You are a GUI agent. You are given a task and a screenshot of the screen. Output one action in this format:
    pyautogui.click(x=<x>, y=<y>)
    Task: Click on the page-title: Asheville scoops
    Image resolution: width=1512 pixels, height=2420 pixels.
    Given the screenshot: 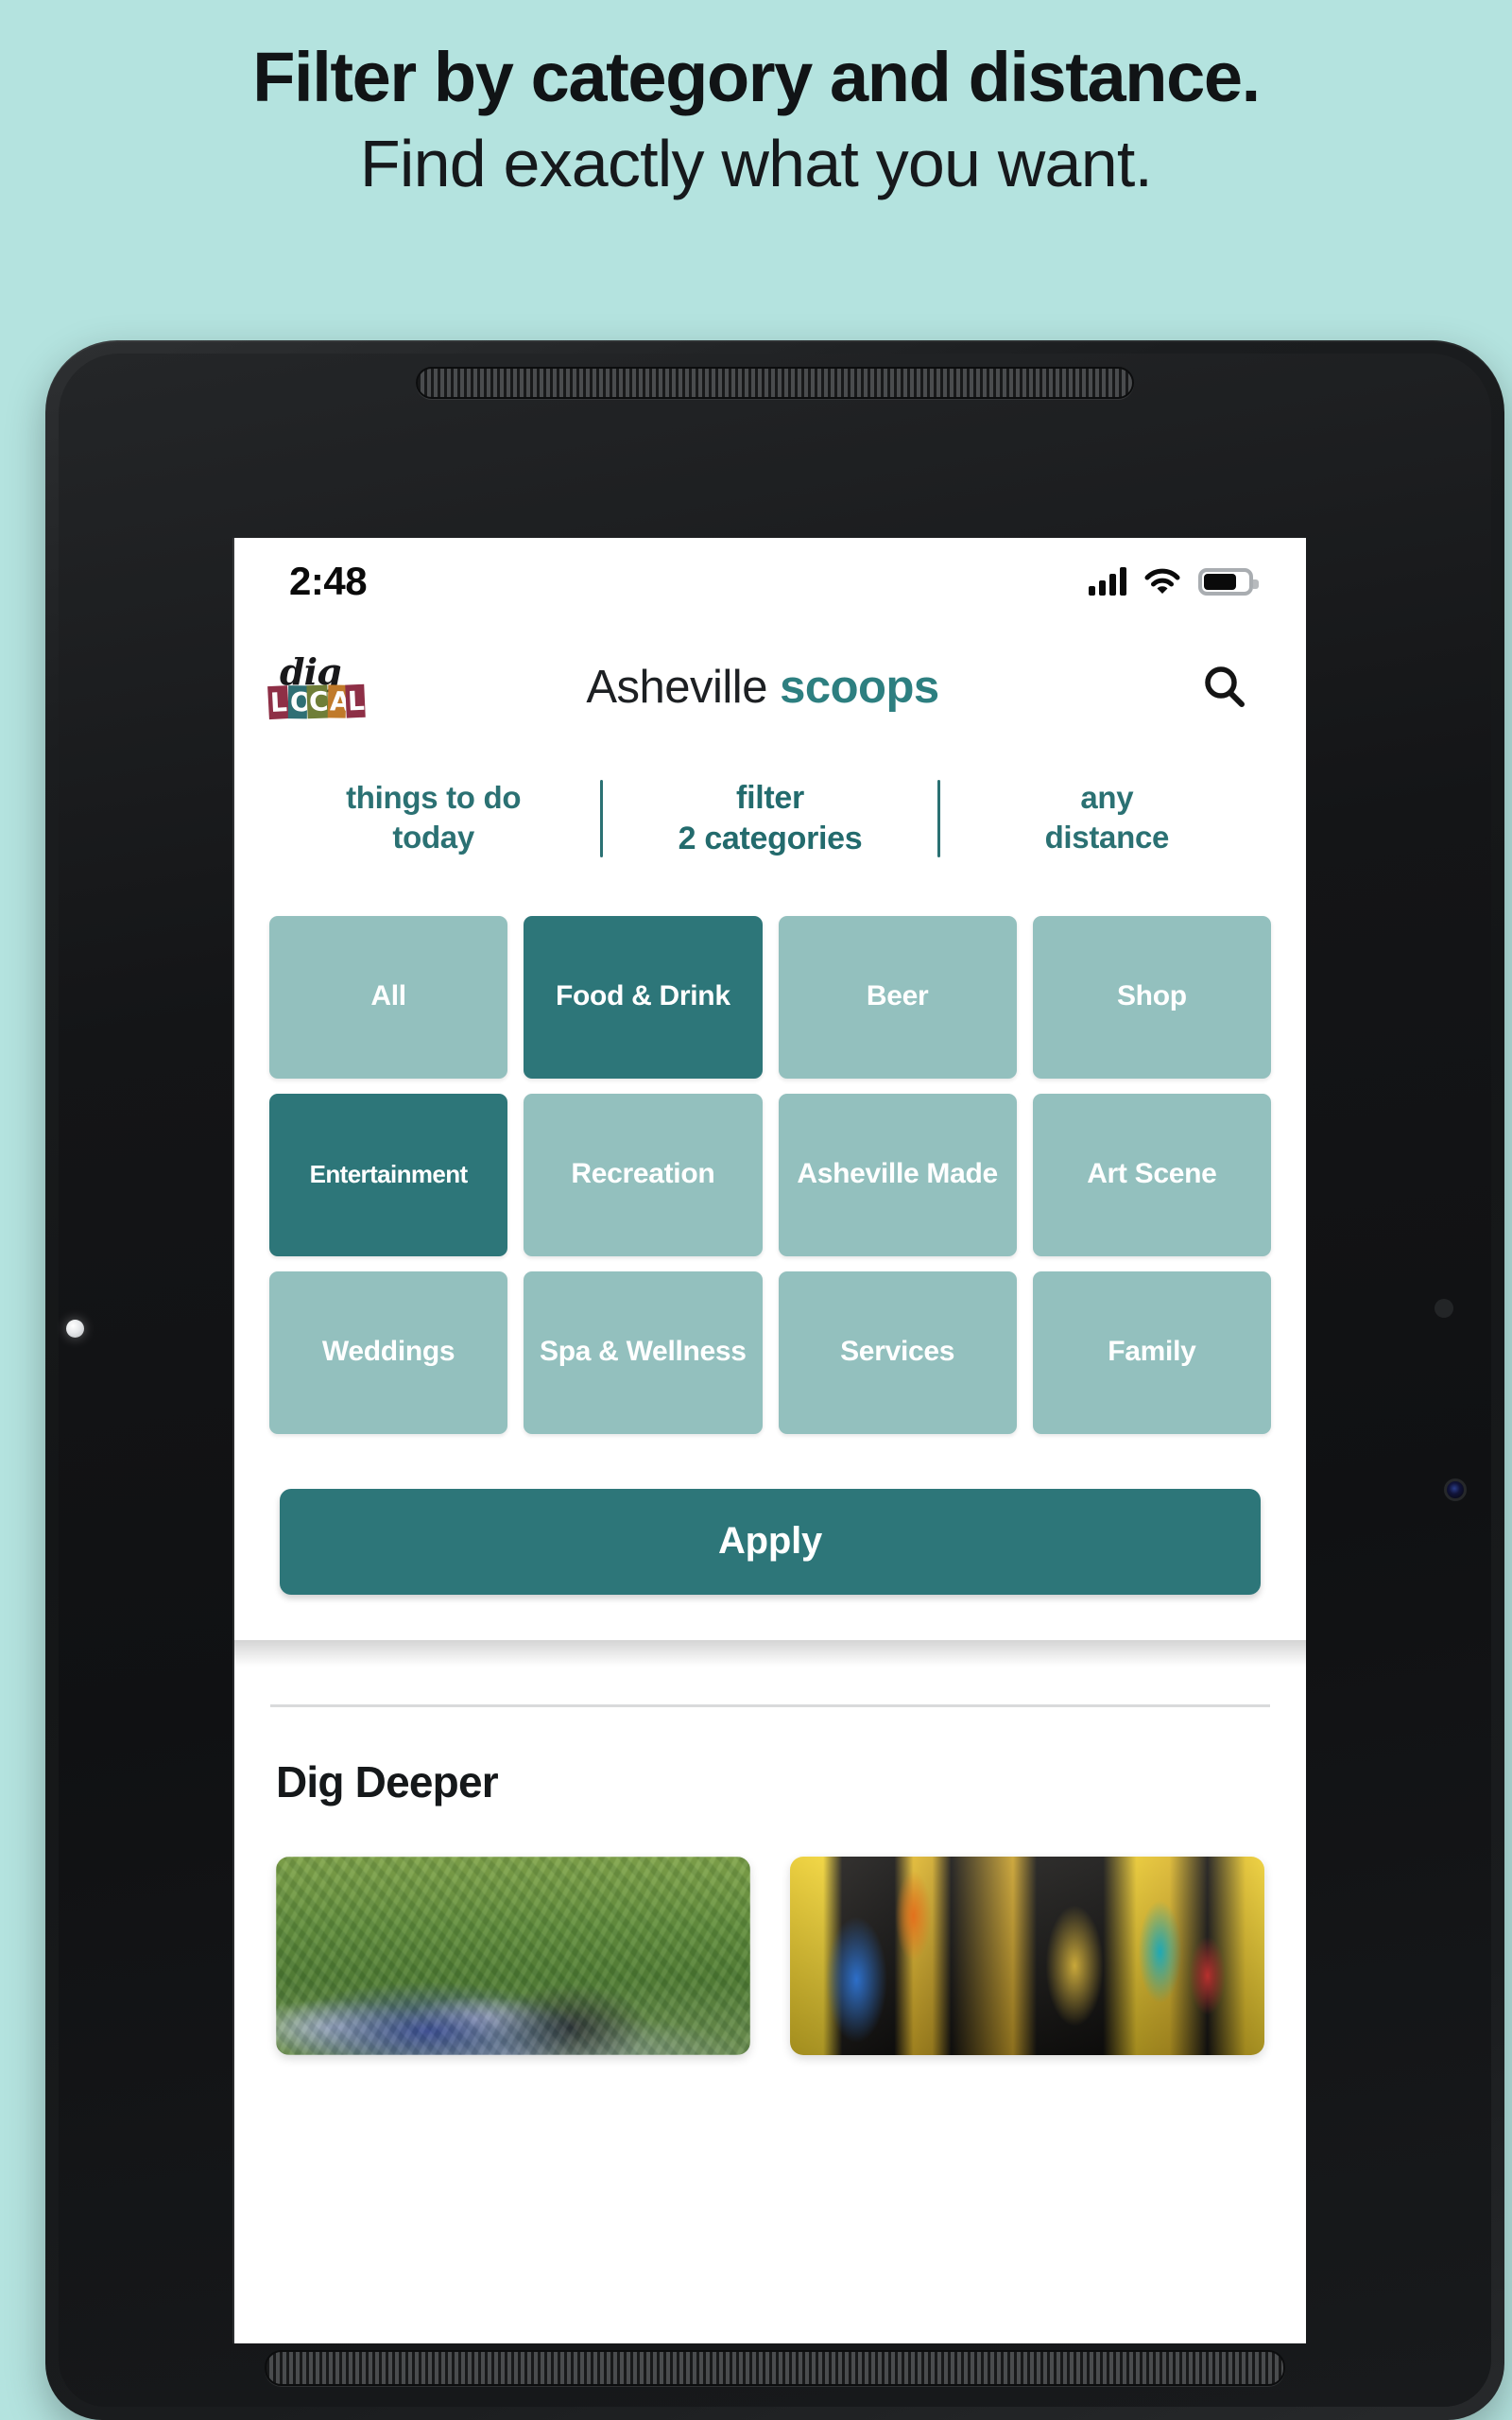 What is the action you would take?
    pyautogui.click(x=762, y=687)
    